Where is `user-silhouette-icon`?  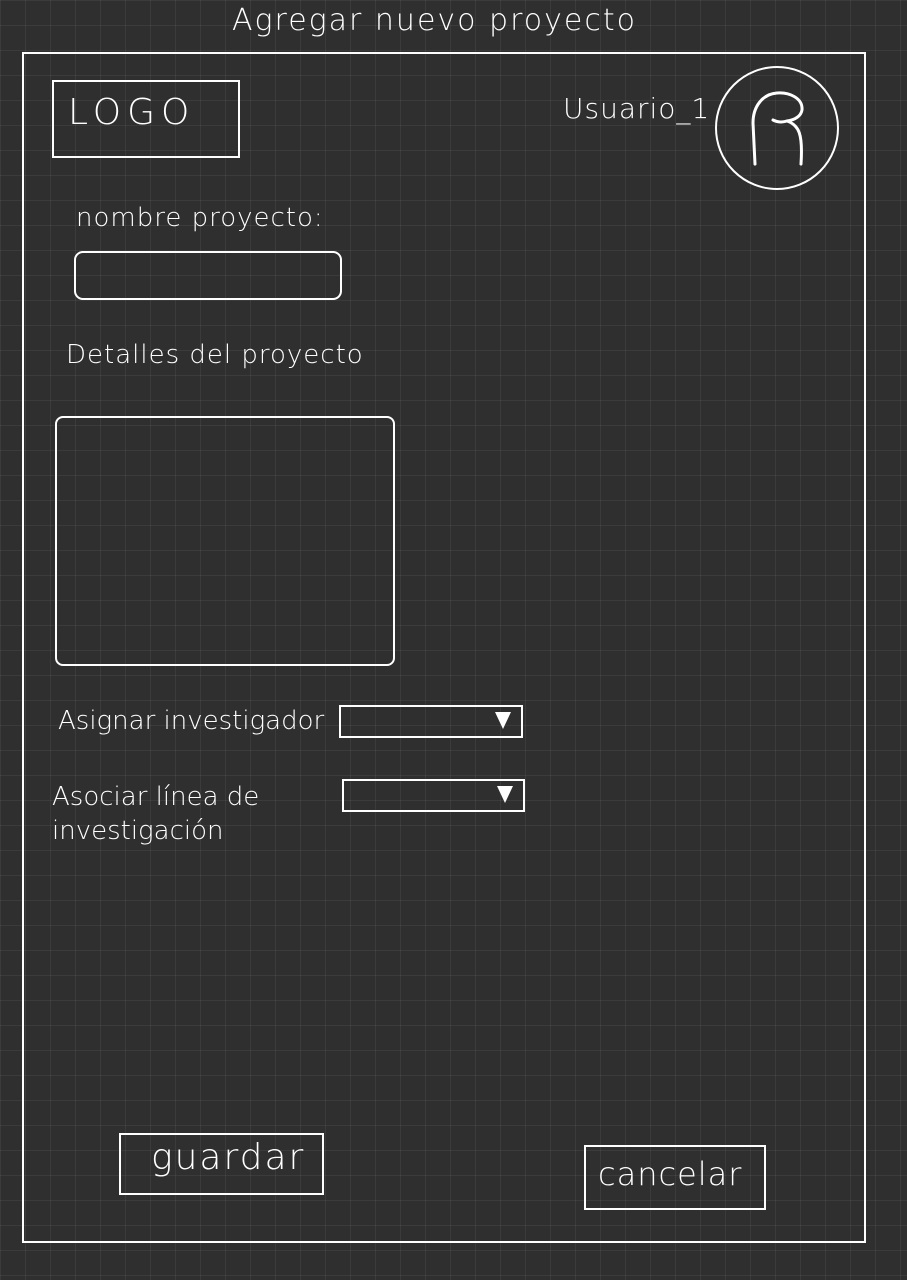
user-silhouette-icon is located at coordinates (777, 128).